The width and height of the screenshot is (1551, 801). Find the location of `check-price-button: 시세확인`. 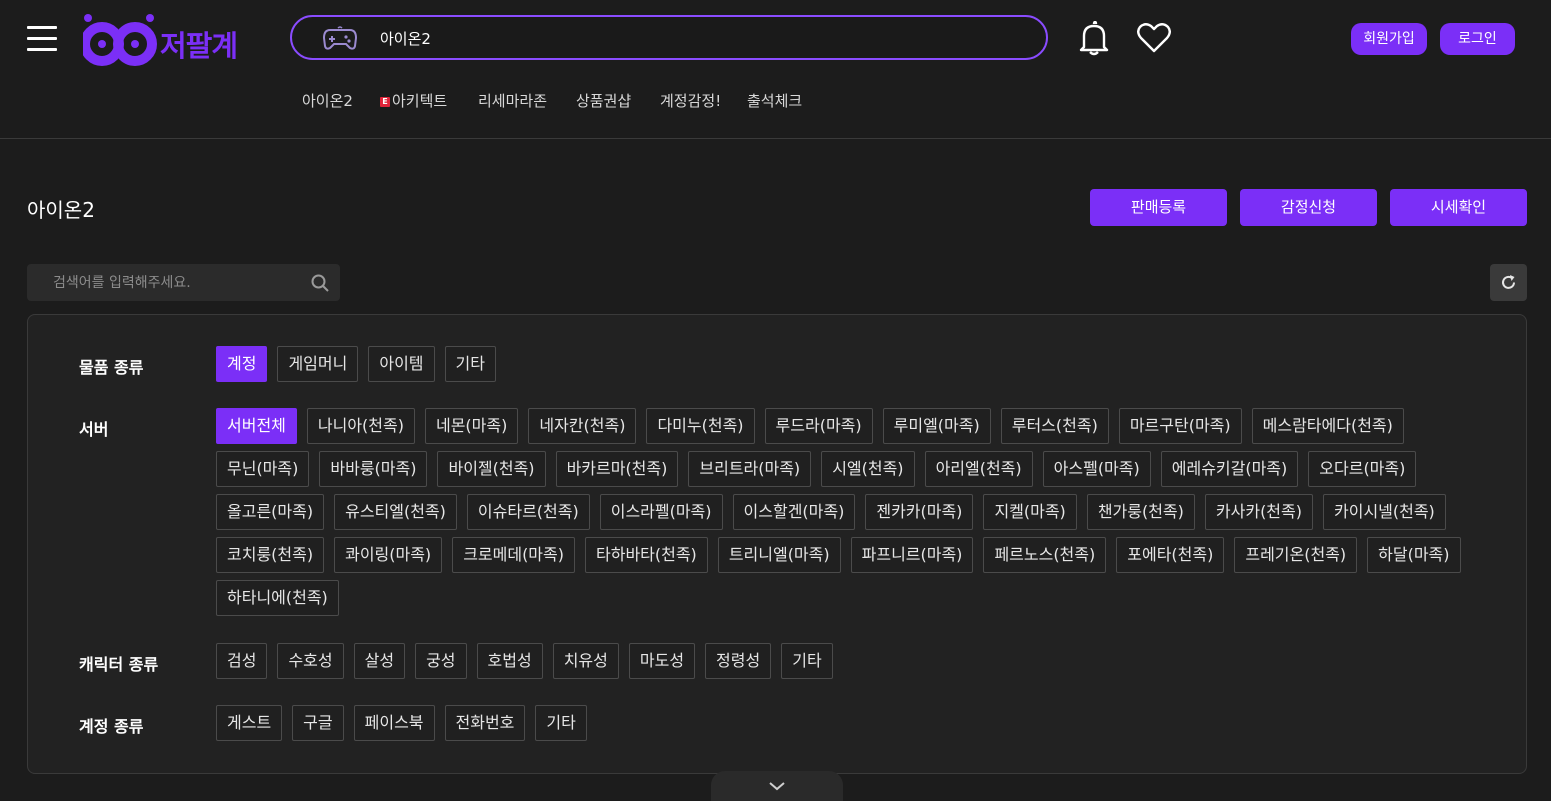

check-price-button: 시세확인 is located at coordinates (1458, 207).